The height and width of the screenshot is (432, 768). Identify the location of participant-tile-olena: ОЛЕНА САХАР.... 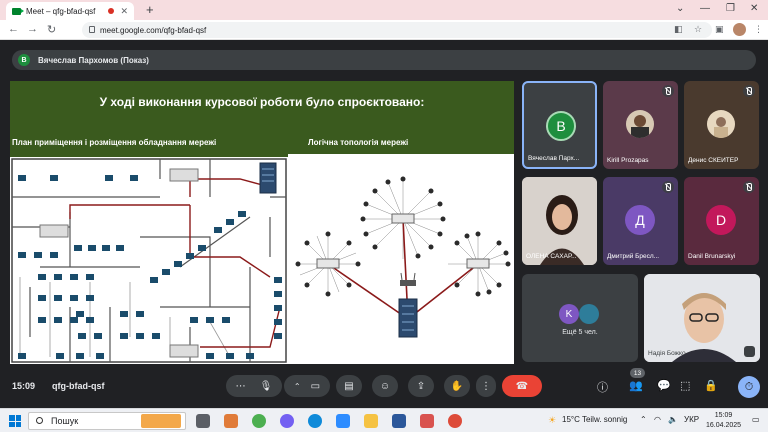
(559, 221).